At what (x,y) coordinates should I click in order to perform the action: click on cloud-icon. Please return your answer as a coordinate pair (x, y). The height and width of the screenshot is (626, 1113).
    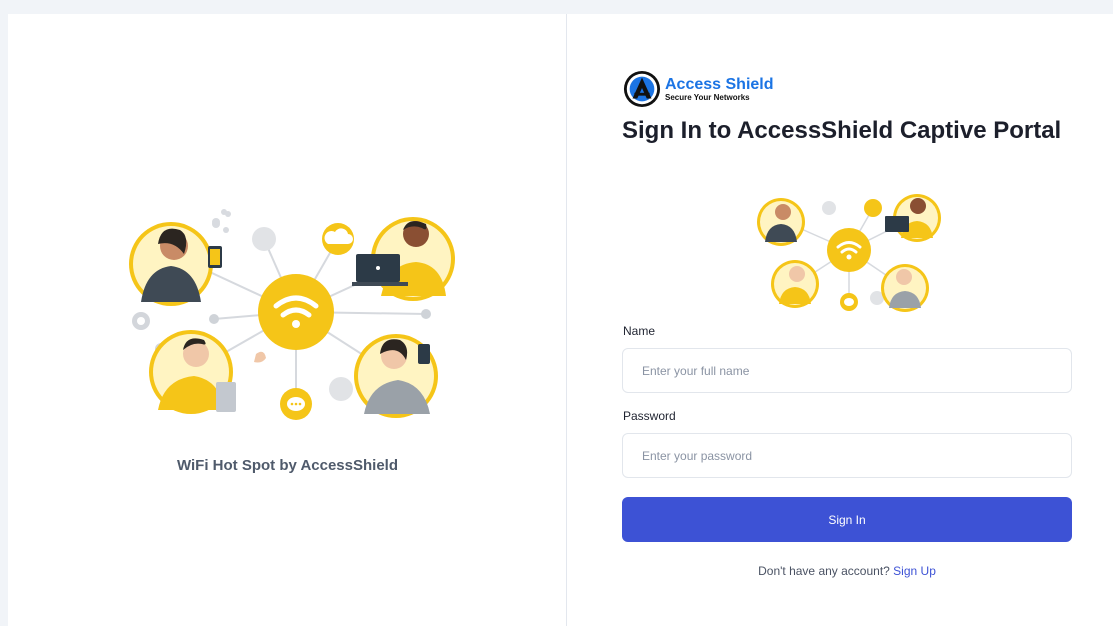
    Looking at the image, I should click on (338, 239).